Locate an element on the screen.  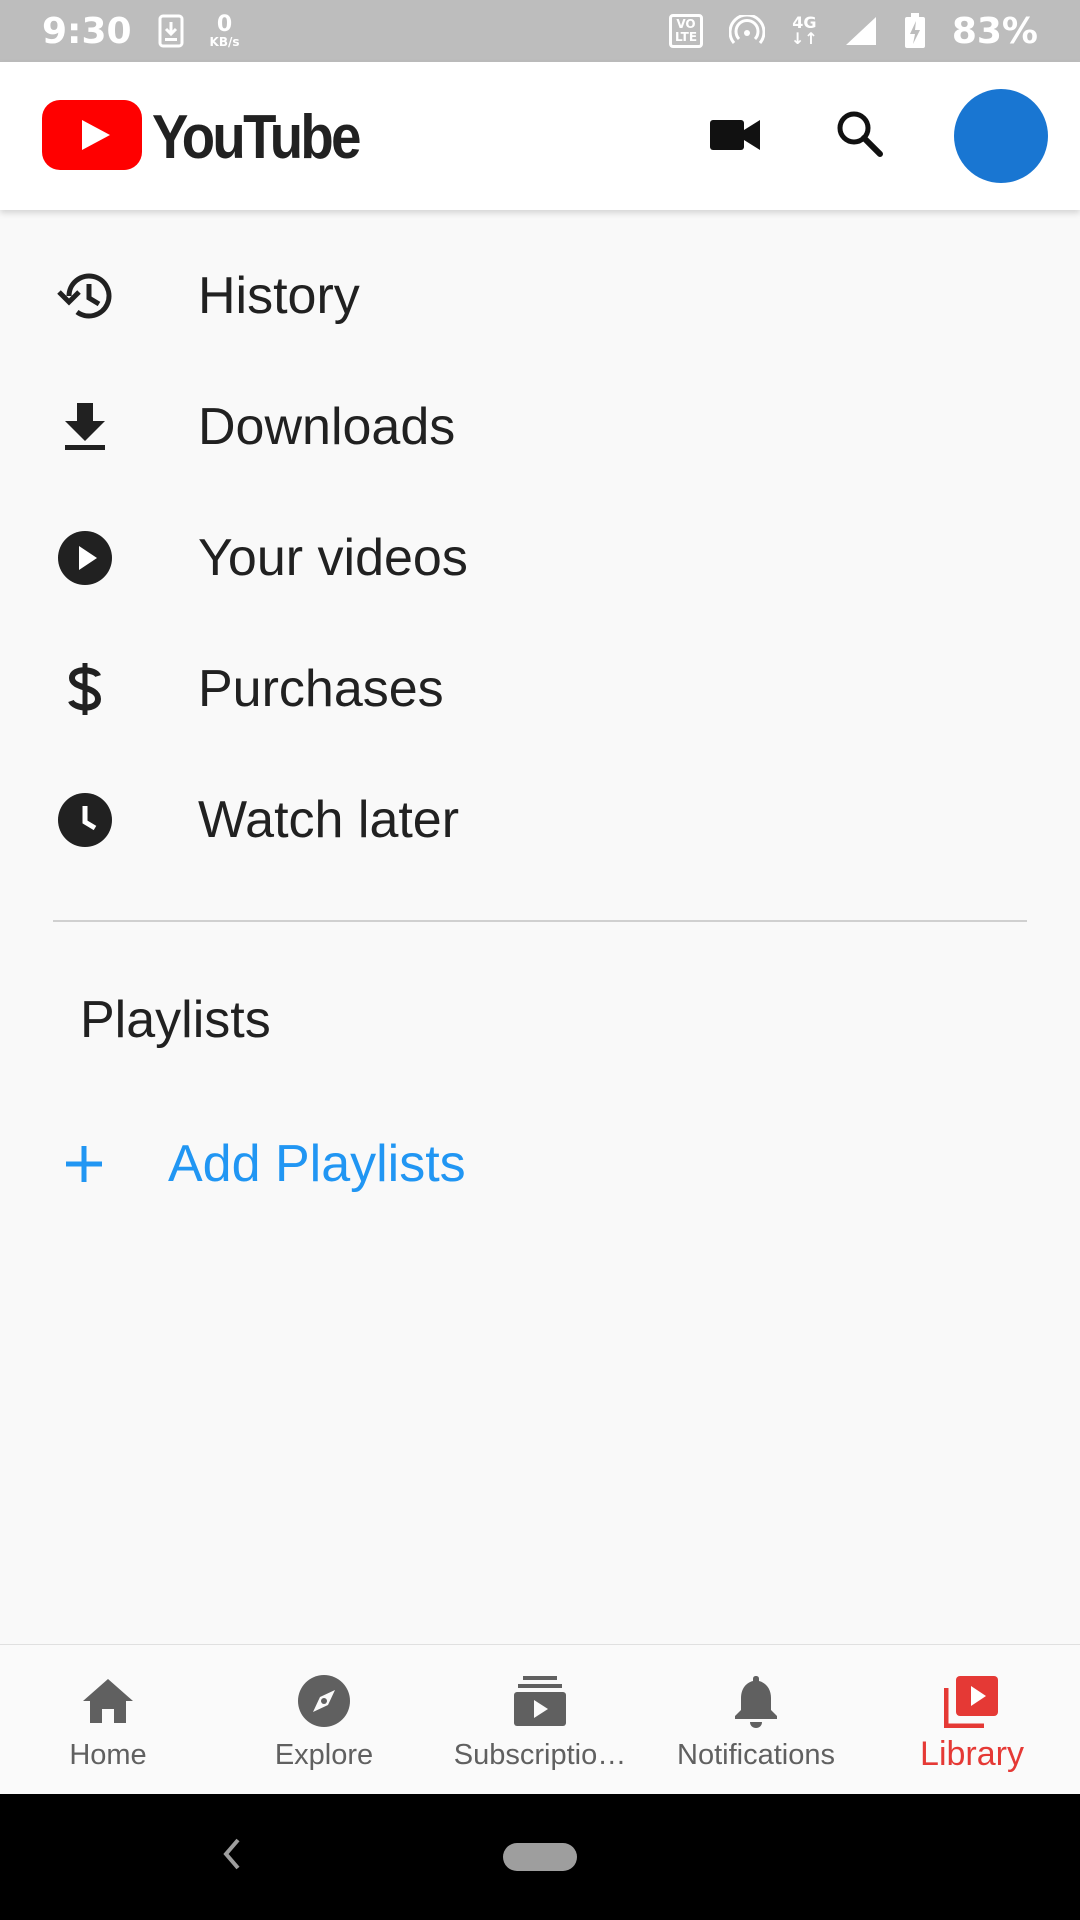
menu-item-downloads: Downloads is located at coordinates (540, 426).